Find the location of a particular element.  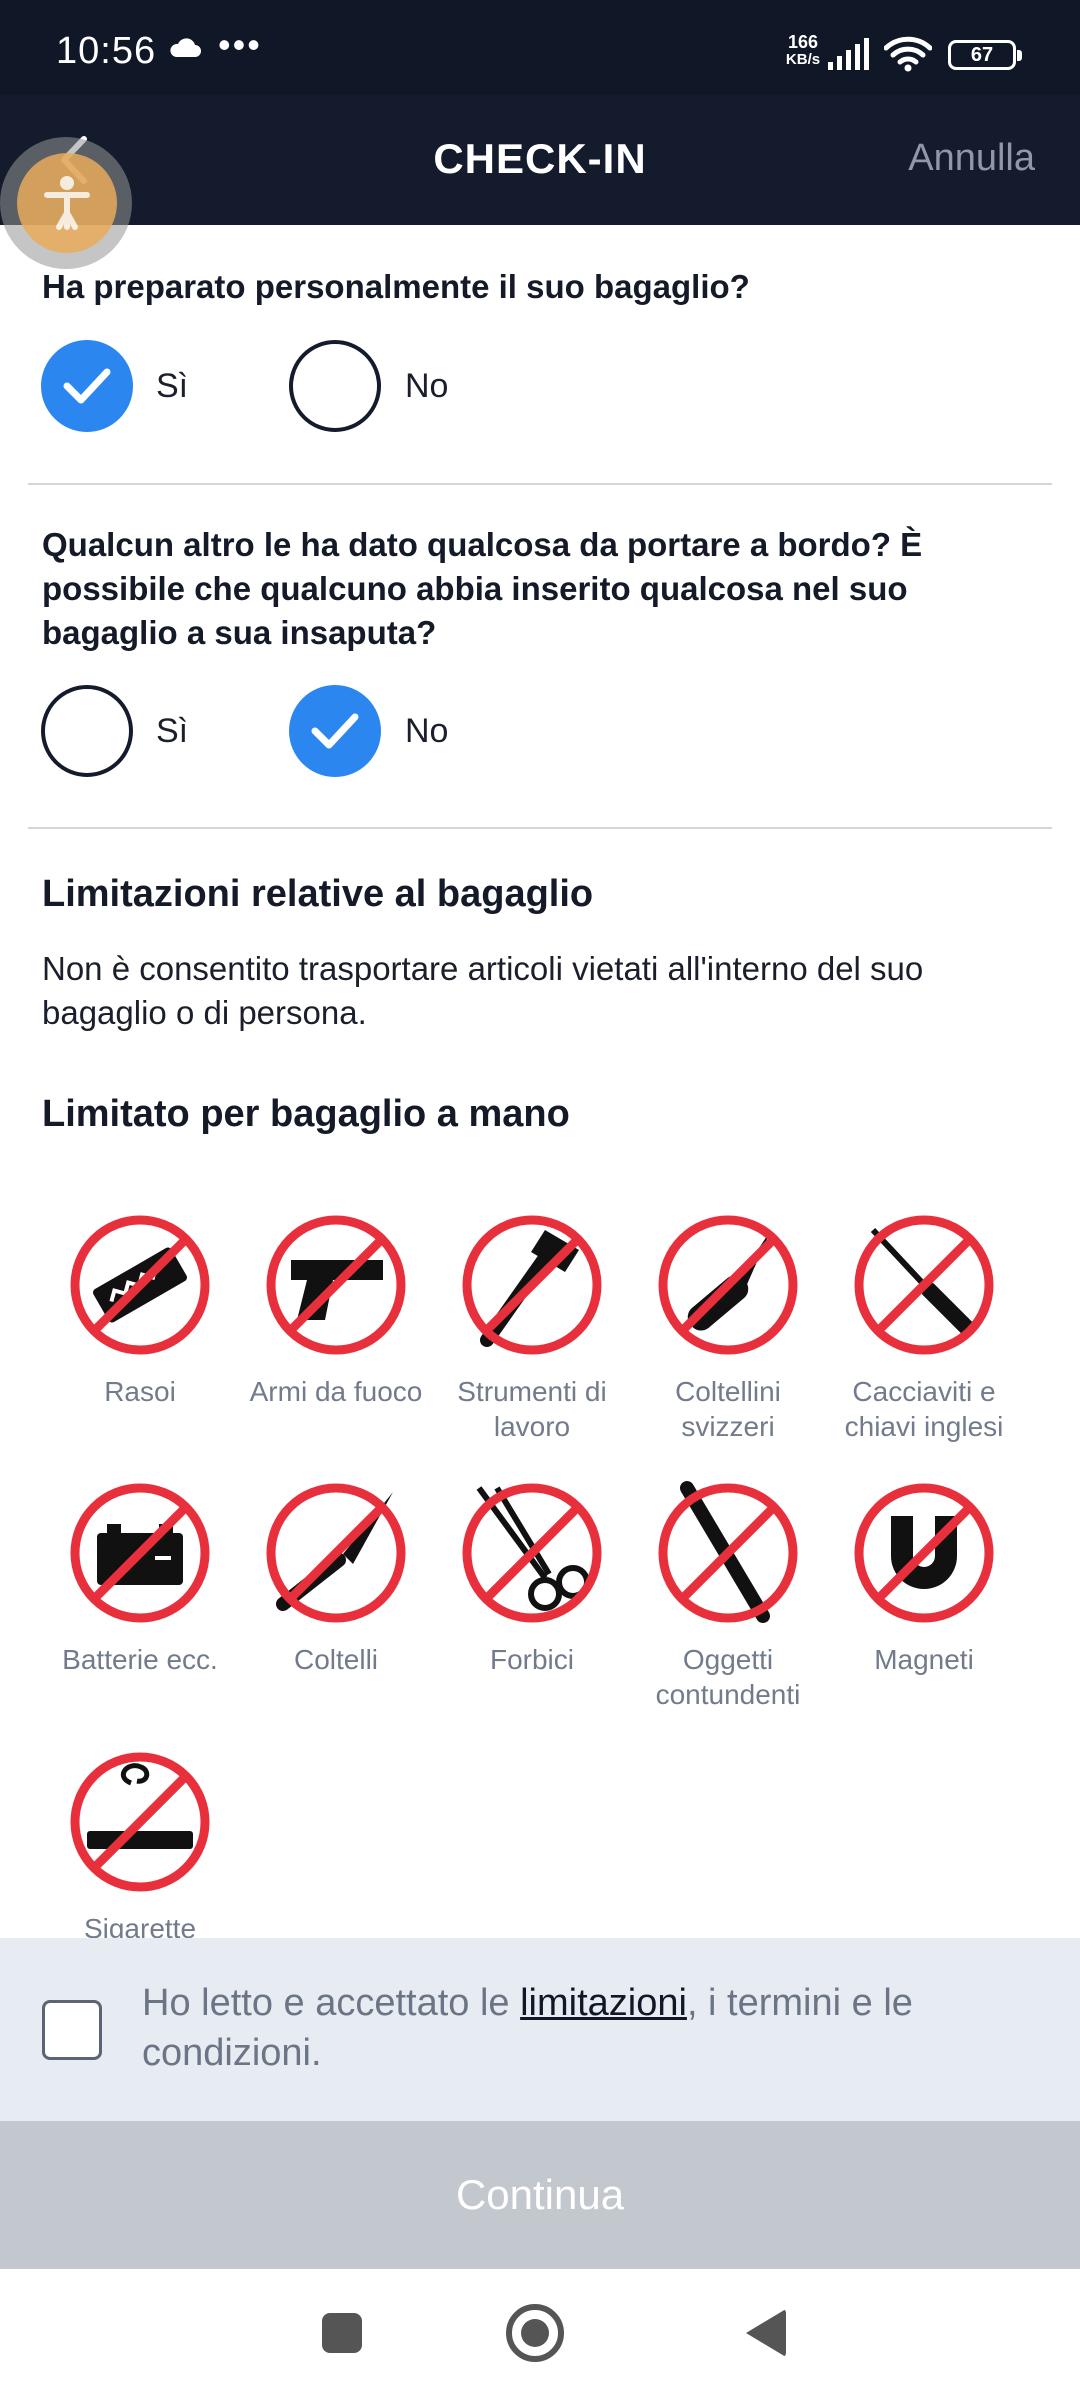

wifi-icon is located at coordinates (908, 54).